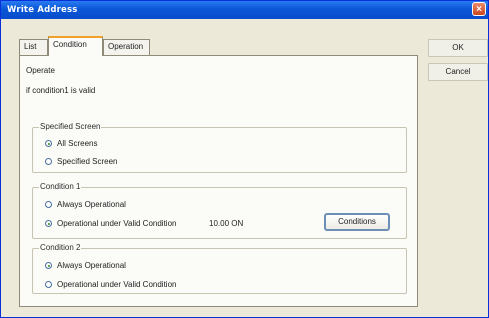 The image size is (489, 318). I want to click on radio-c2-valid: Operational under Valid Condition, so click(110, 284).